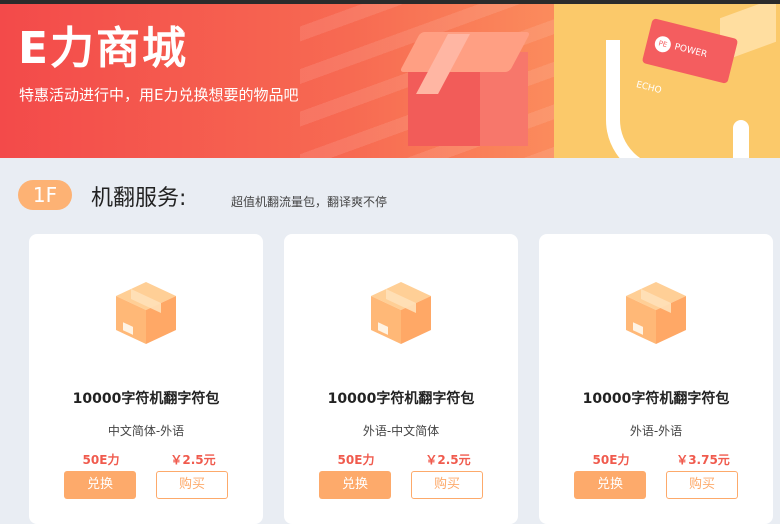 Image resolution: width=780 pixels, height=524 pixels. I want to click on product-language-pair: 外语-外语, so click(656, 431).